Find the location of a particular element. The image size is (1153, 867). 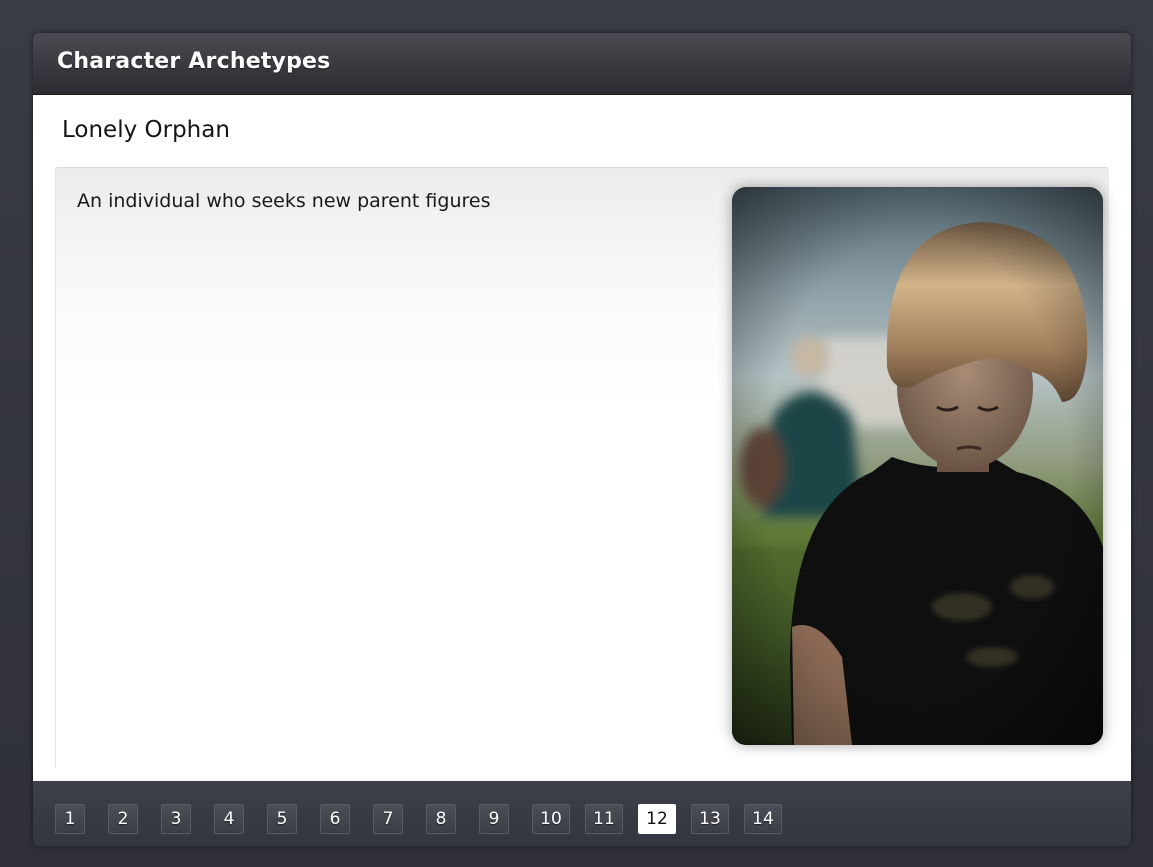

page-button-11: 11 is located at coordinates (604, 819).